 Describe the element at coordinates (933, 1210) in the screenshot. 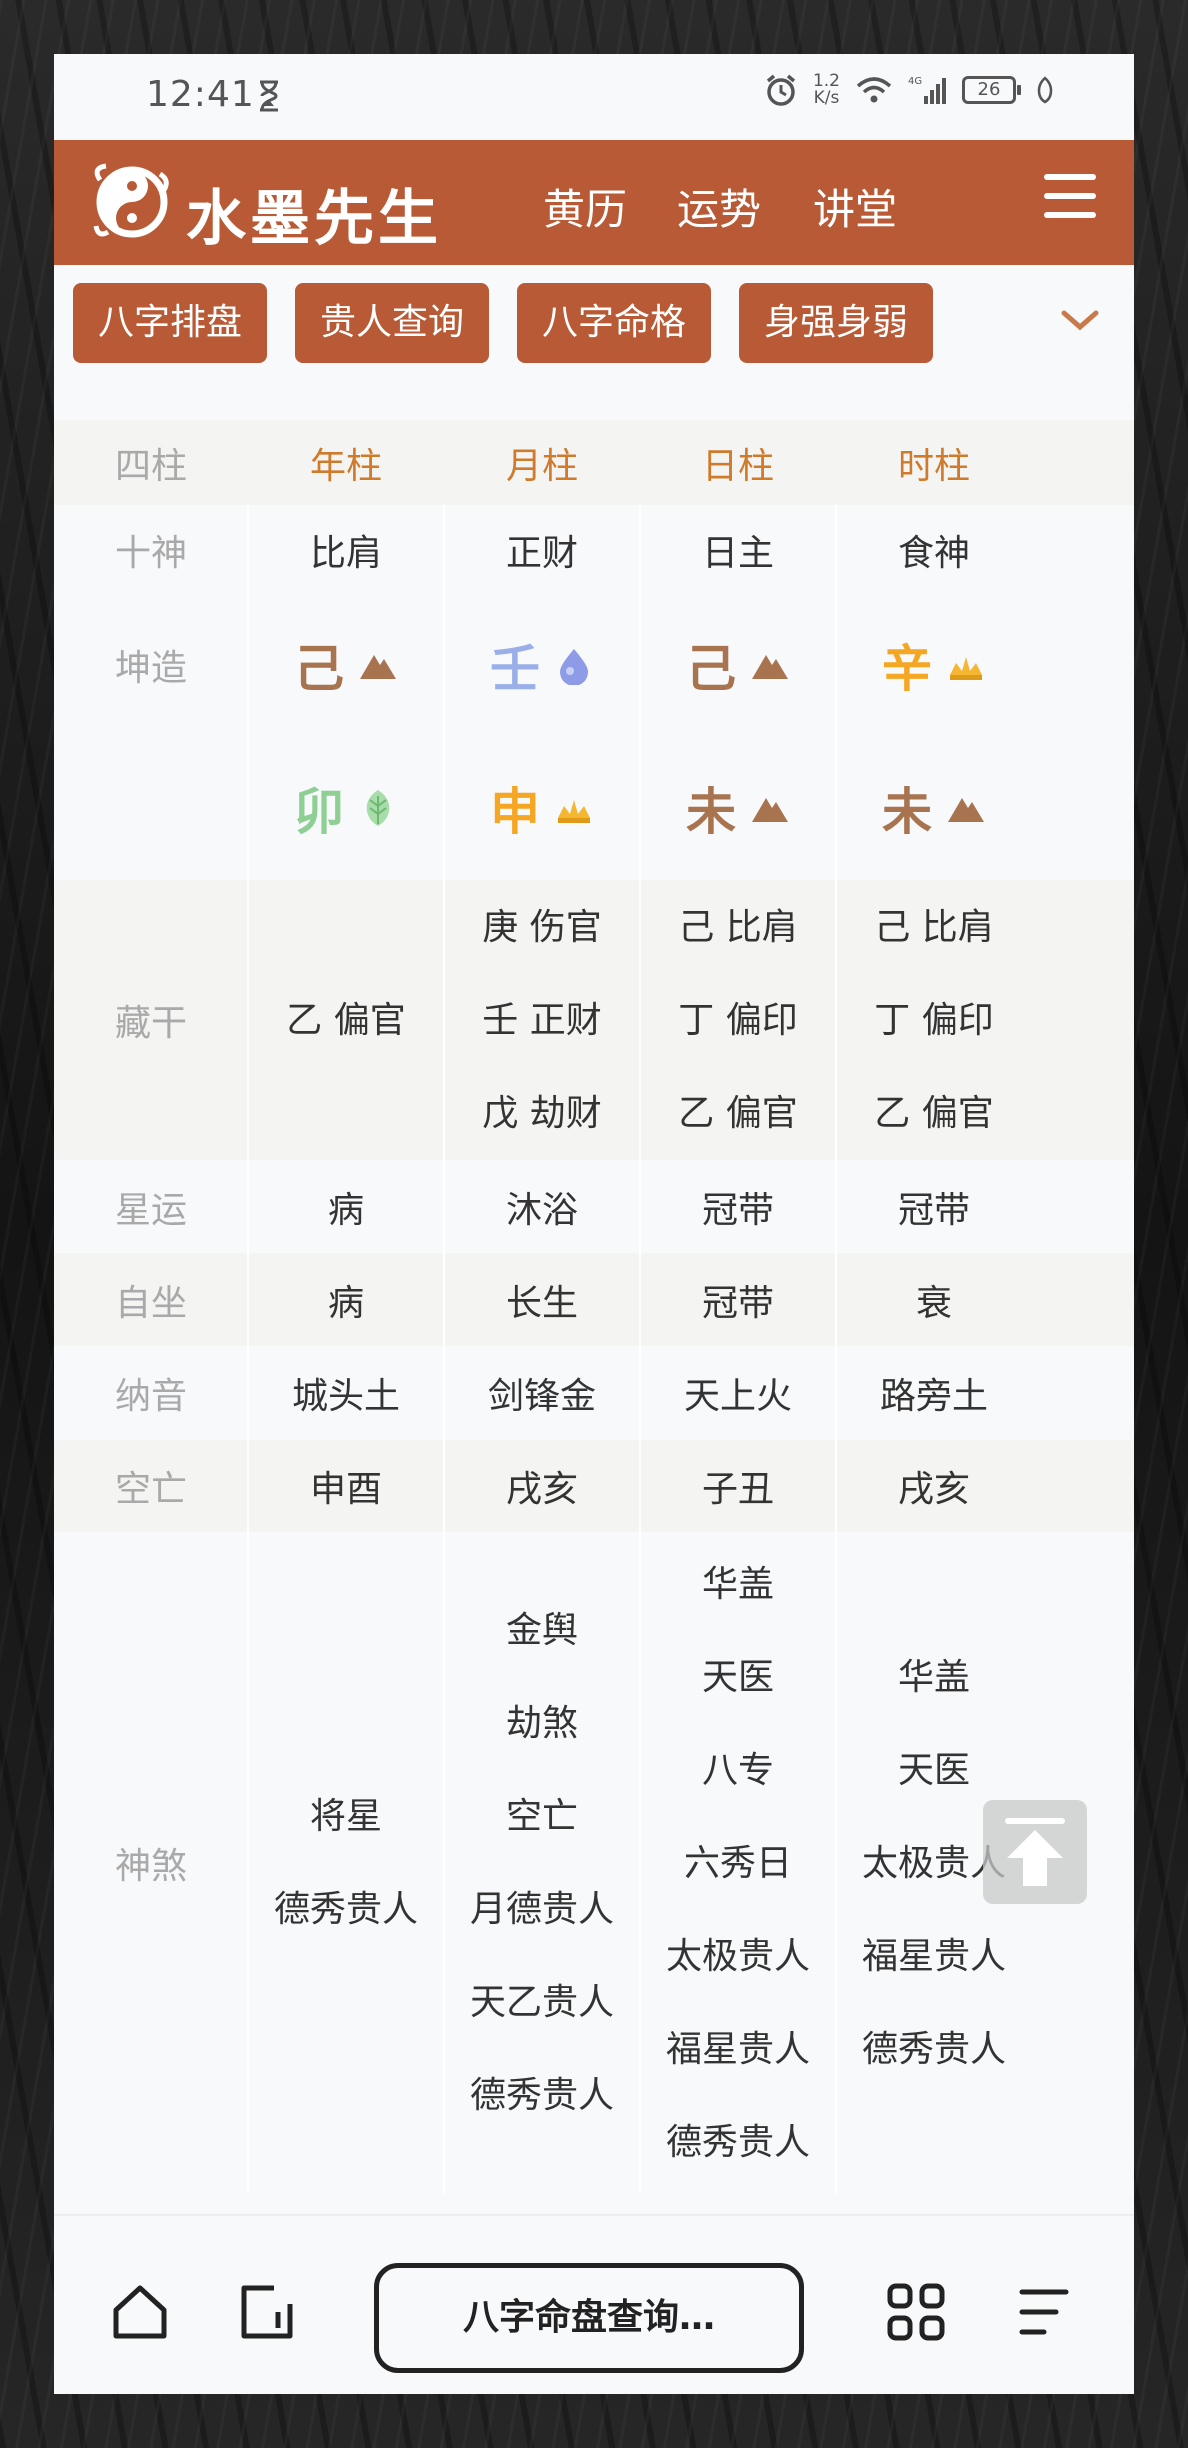

I see `star-fortune-hour: 冠带` at that location.